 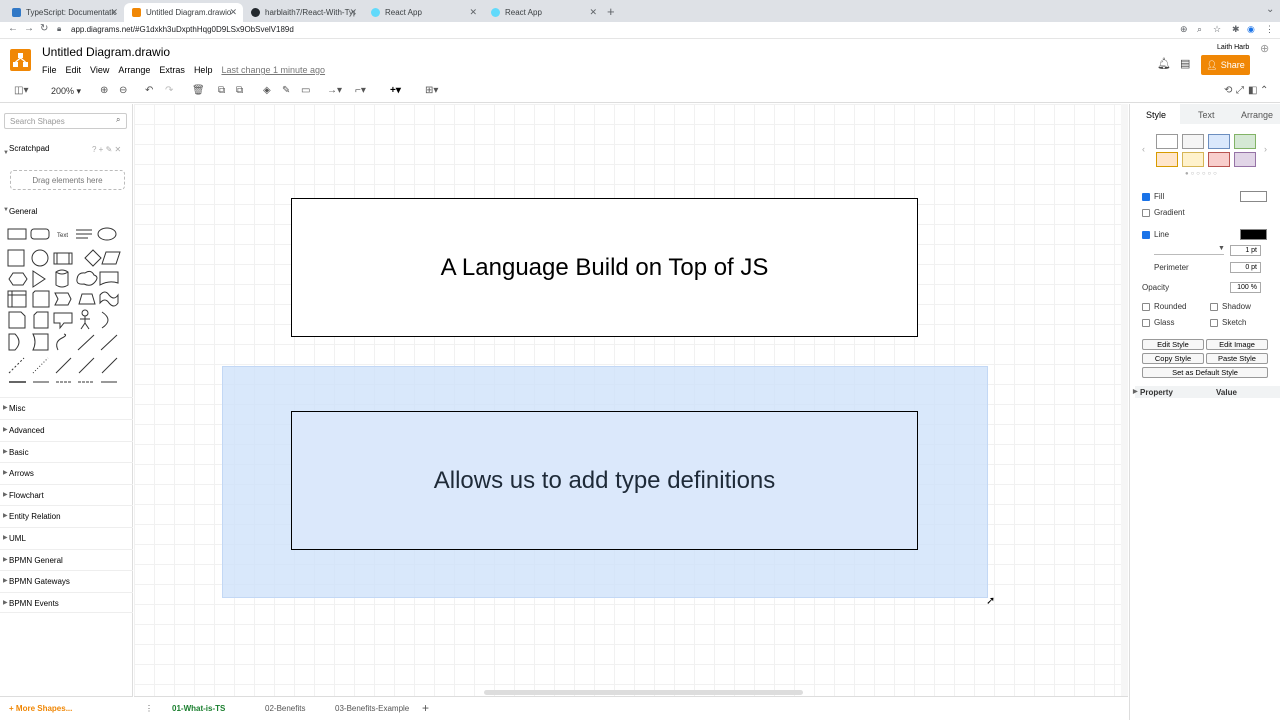 I want to click on menu-edit: Edit, so click(x=74, y=70).